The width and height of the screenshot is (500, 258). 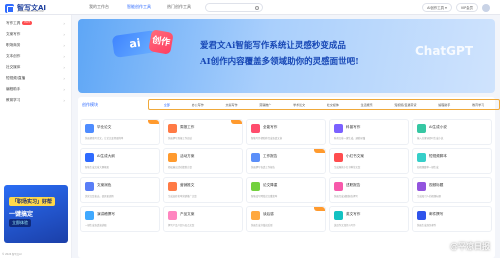 What do you see at coordinates (203, 219) in the screenshot?
I see `tool-card: 产品文案撰写产品介绍与卖点文案` at bounding box center [203, 219].